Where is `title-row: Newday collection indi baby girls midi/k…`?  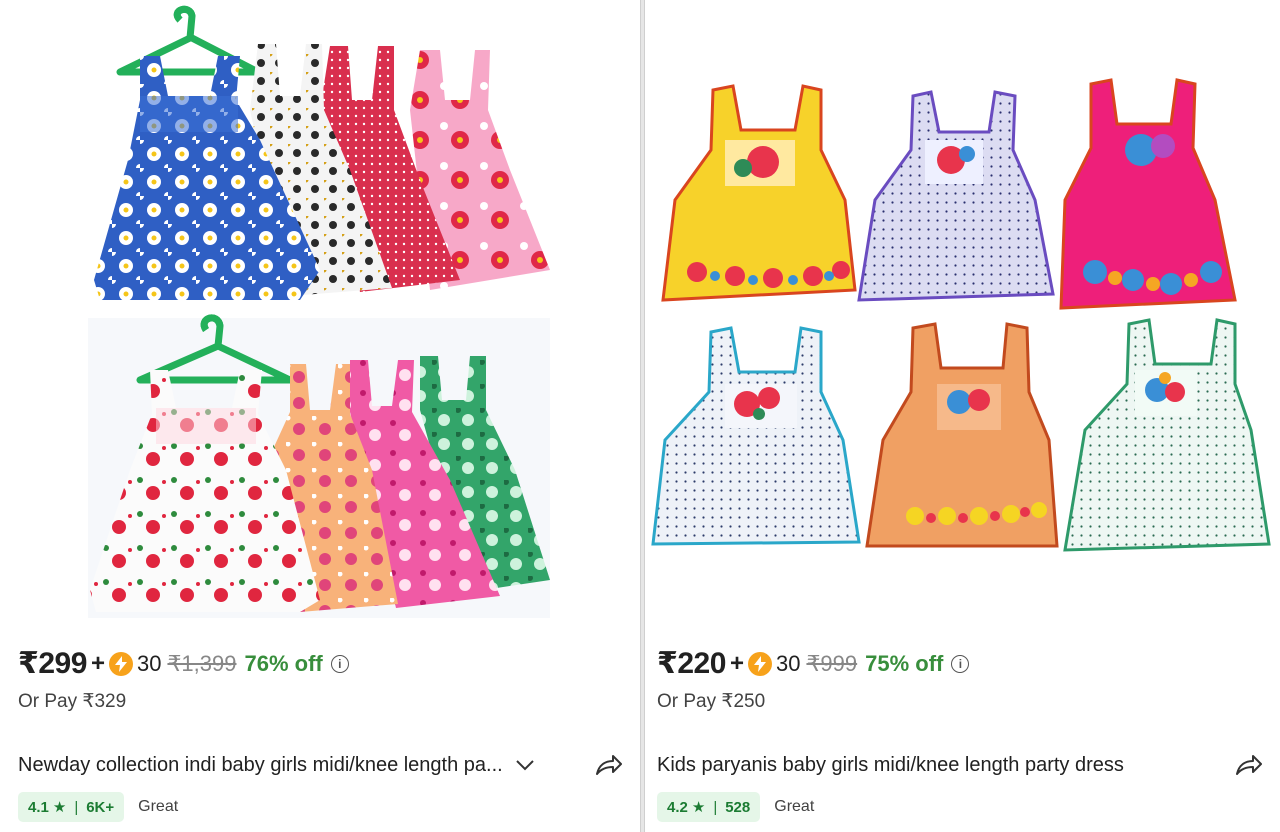
title-row: Newday collection indi baby girls midi/k… is located at coordinates (322, 765).